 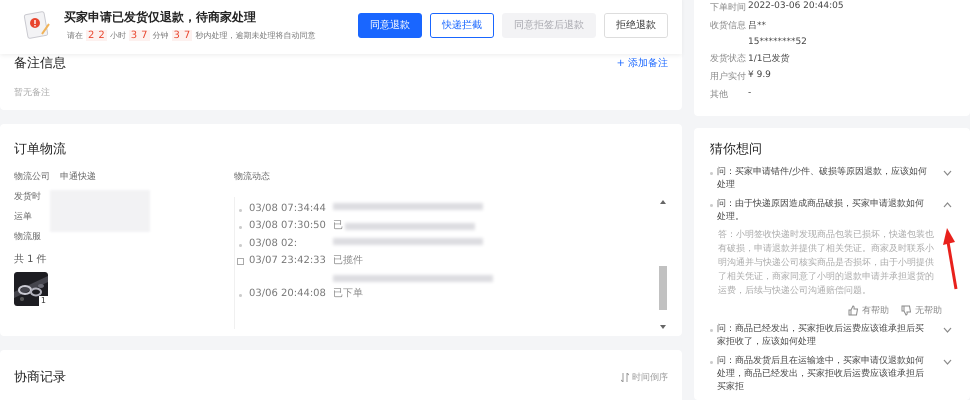 I want to click on section-title: 猜你想问, so click(x=736, y=149).